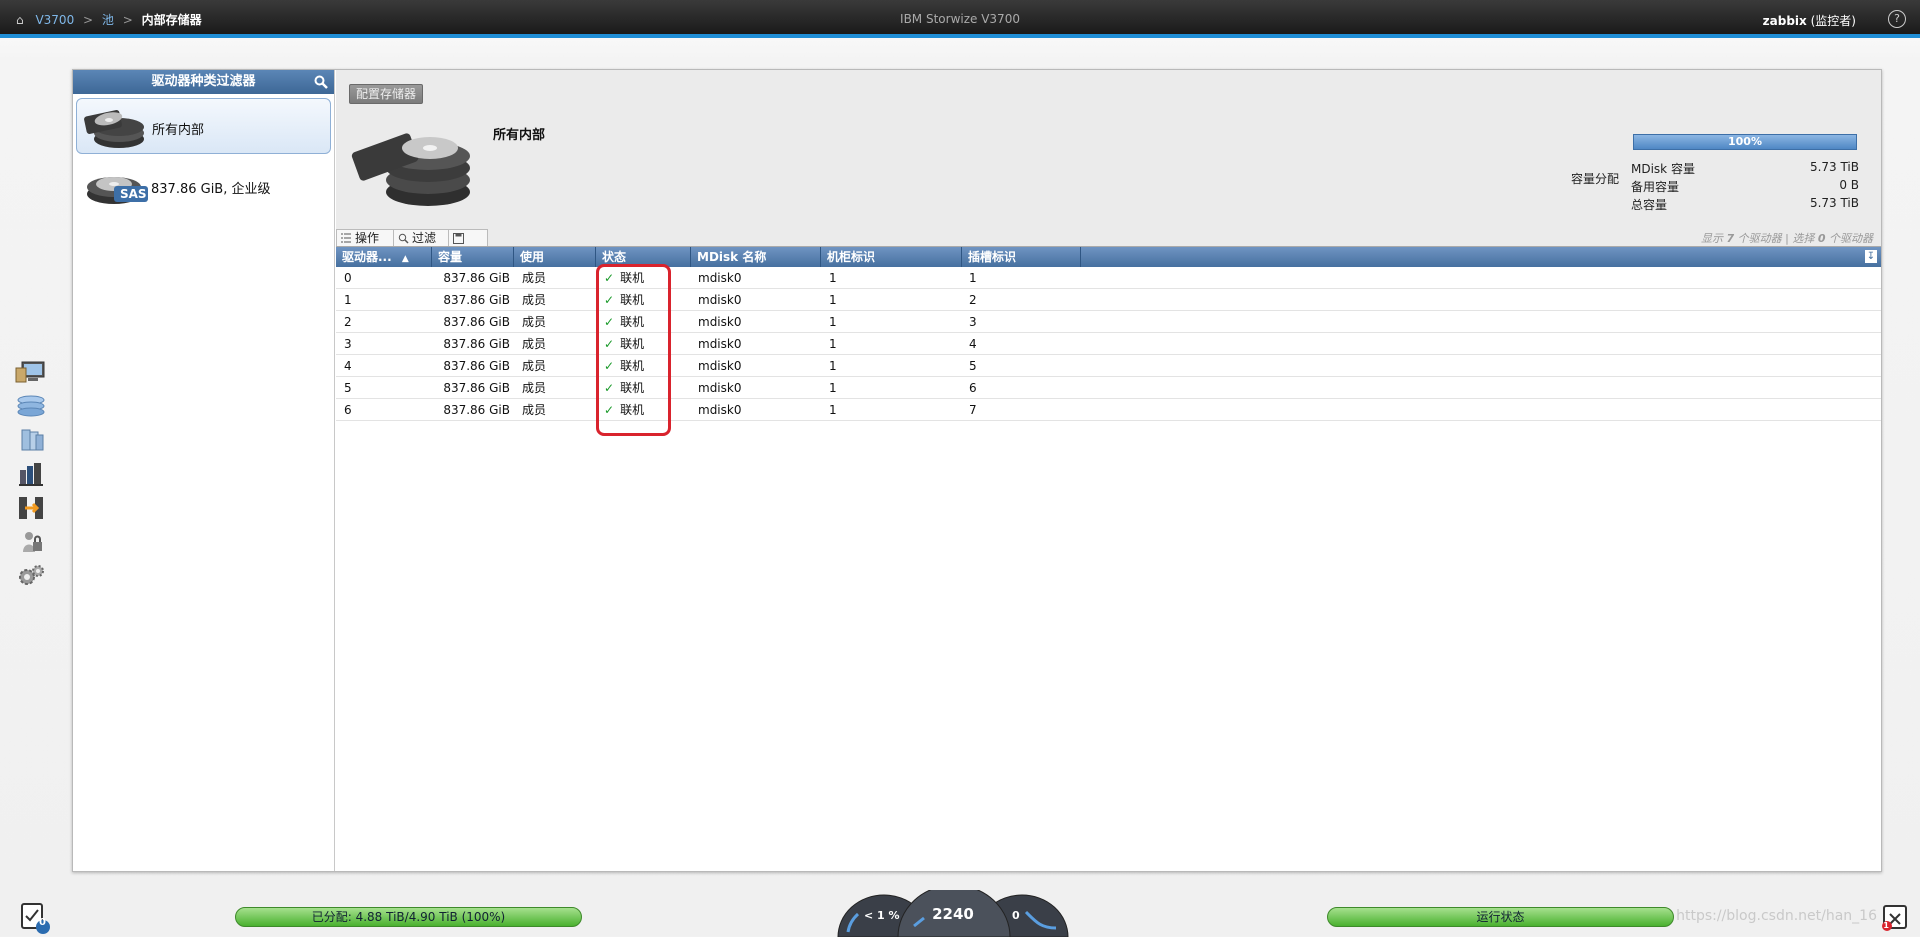 The height and width of the screenshot is (937, 1920). What do you see at coordinates (31, 474) in the screenshot?
I see `hosts-icon` at bounding box center [31, 474].